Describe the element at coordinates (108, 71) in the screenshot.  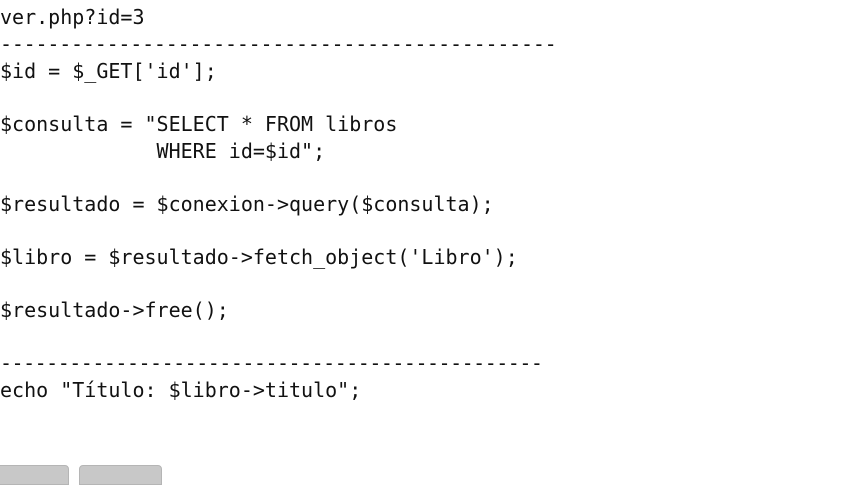
I see `code-line-get-id: $id = $_GET['id'];` at that location.